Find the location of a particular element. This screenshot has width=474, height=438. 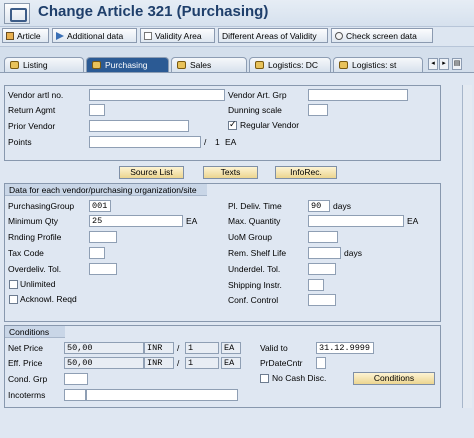

cond-grp-label: Cond. Grp is located at coordinates (28, 379).